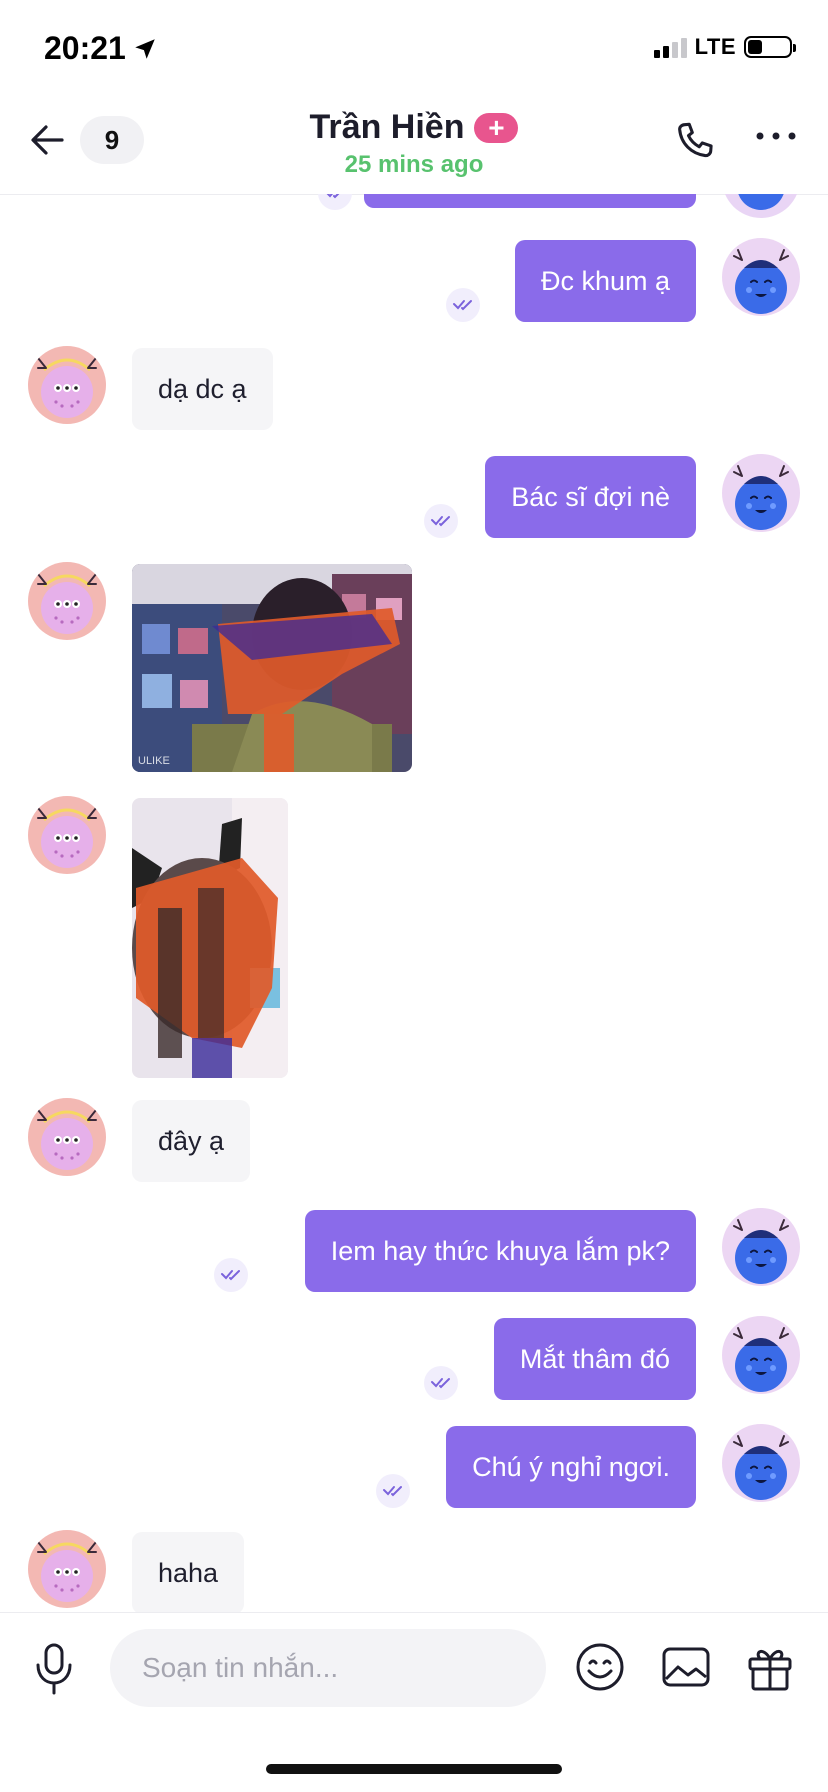  What do you see at coordinates (414, 1769) in the screenshot?
I see `home-indicator` at bounding box center [414, 1769].